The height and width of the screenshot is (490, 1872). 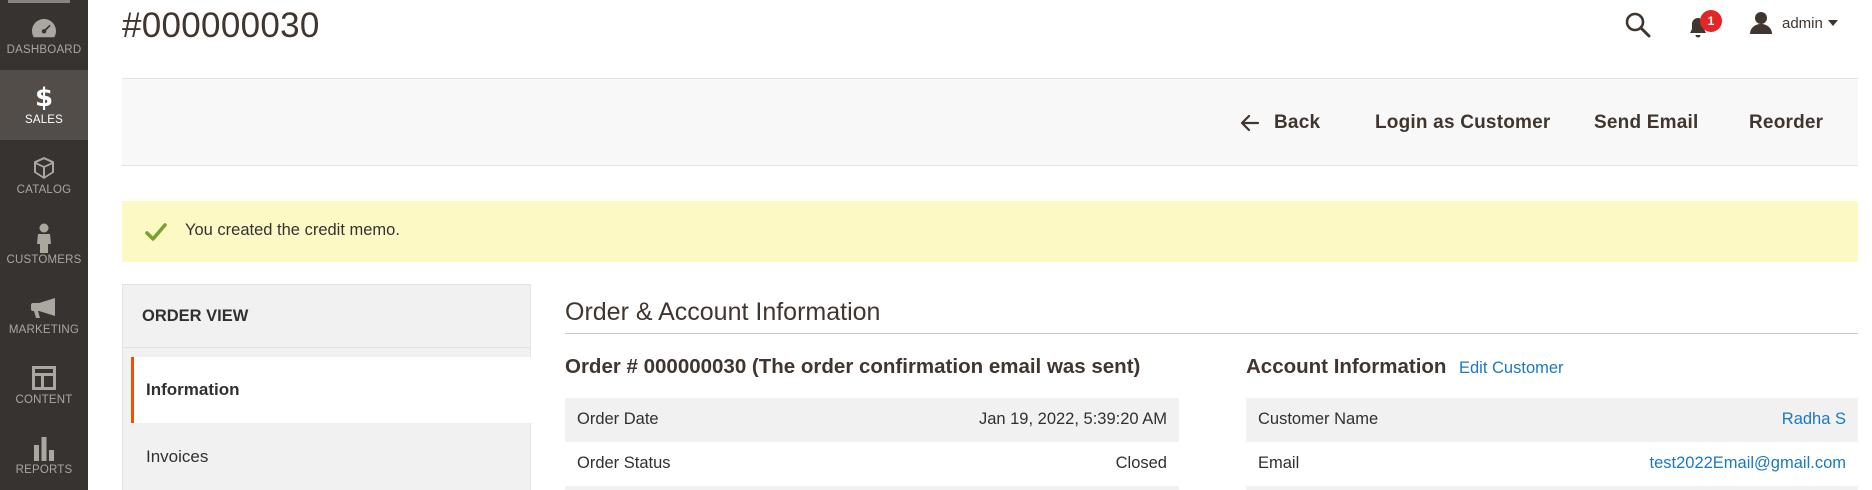 What do you see at coordinates (44, 330) in the screenshot?
I see `nav-label: MARKETING` at bounding box center [44, 330].